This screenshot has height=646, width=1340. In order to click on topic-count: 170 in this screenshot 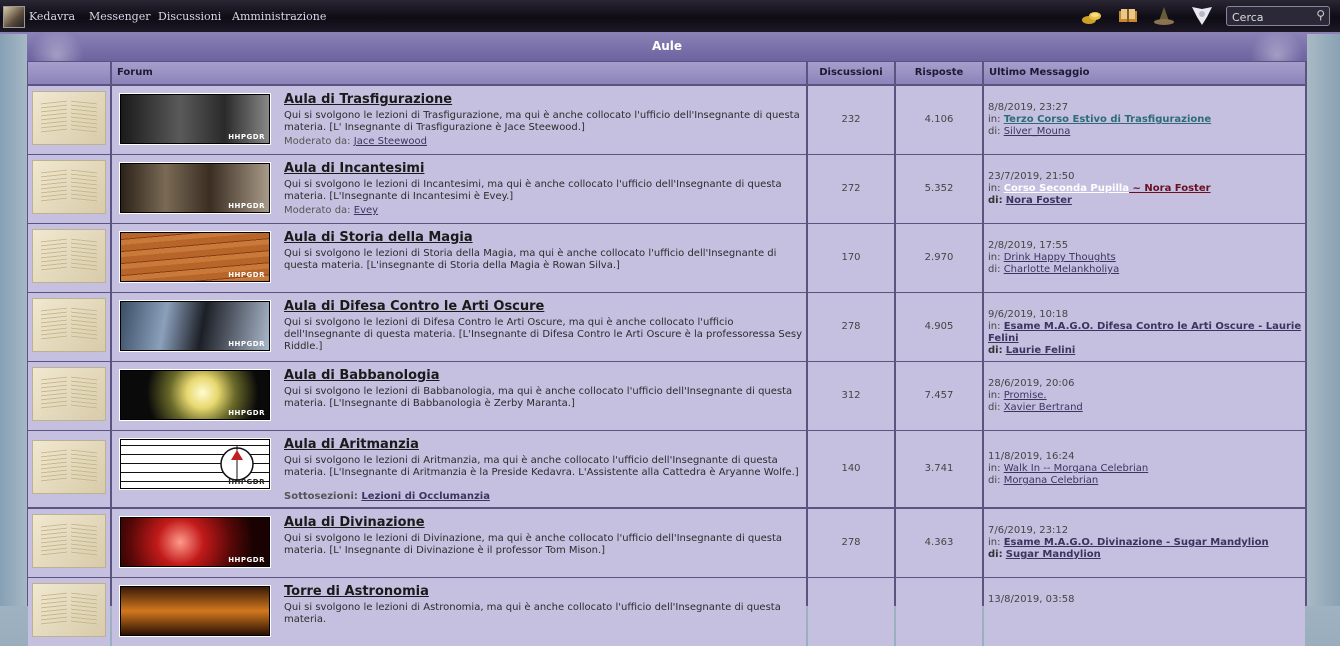, I will do `click(851, 258)`.